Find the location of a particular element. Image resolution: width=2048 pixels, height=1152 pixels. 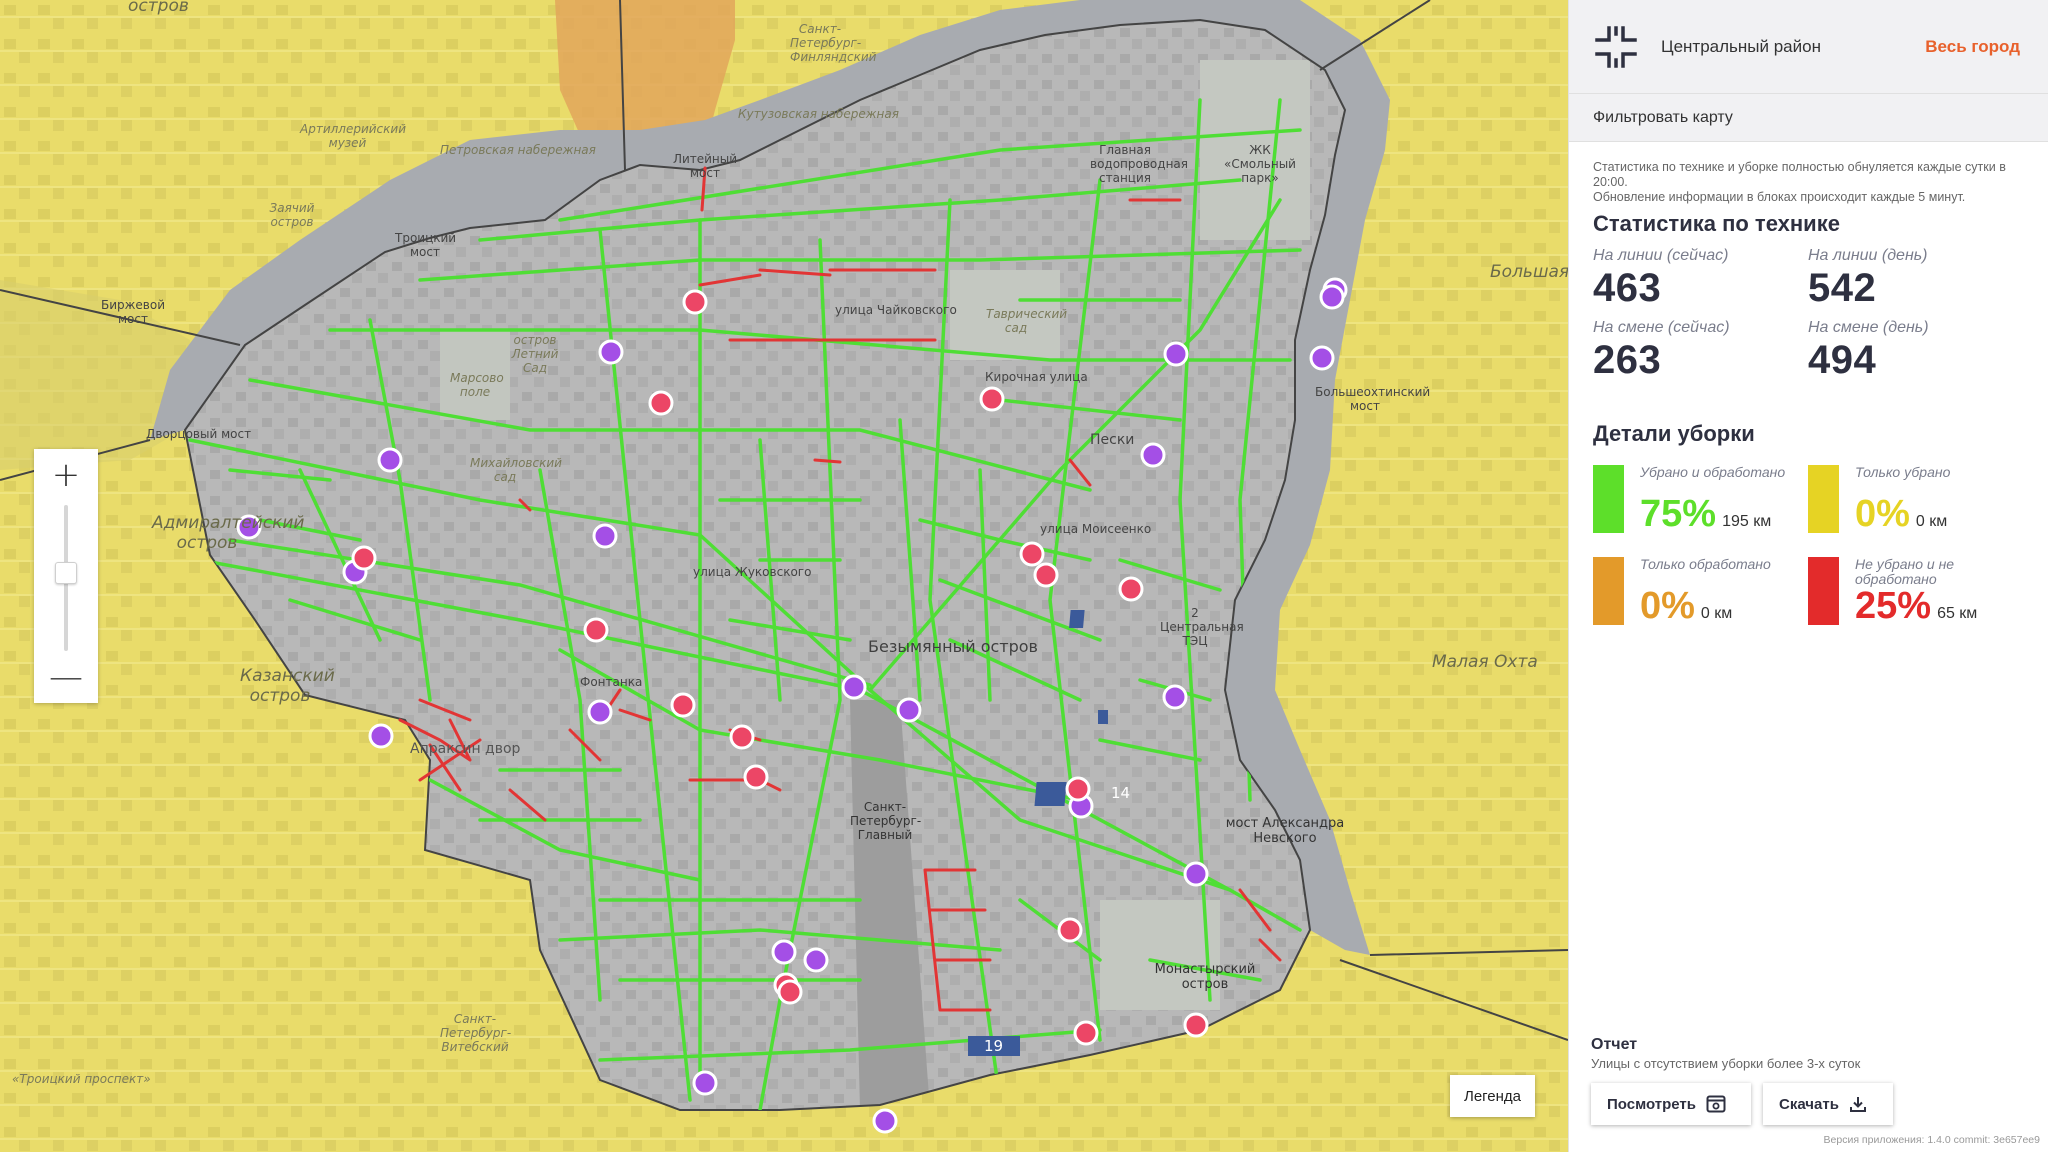

cleaning-item-cleaned-only: Только убрано 0% 0 км is located at coordinates (1915, 499).